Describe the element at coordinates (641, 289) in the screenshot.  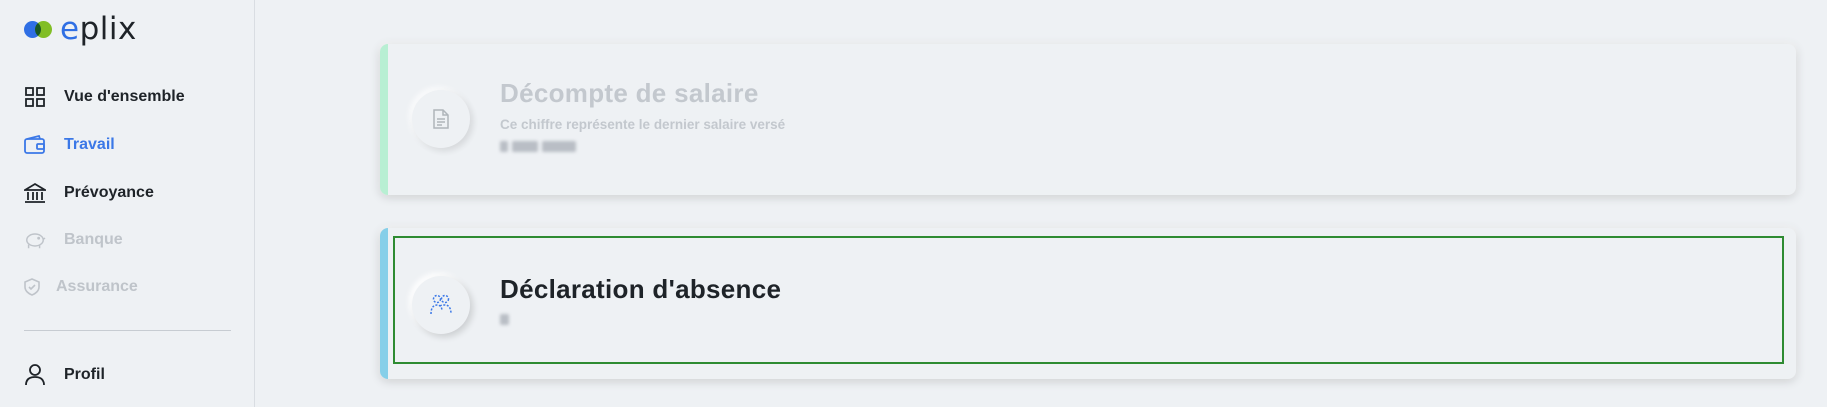
I see `card-title: Déclaration d'absence` at that location.